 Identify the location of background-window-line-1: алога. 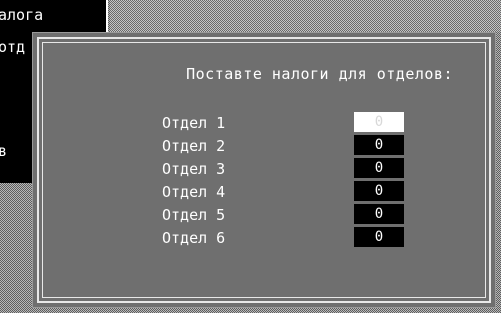
(22, 15).